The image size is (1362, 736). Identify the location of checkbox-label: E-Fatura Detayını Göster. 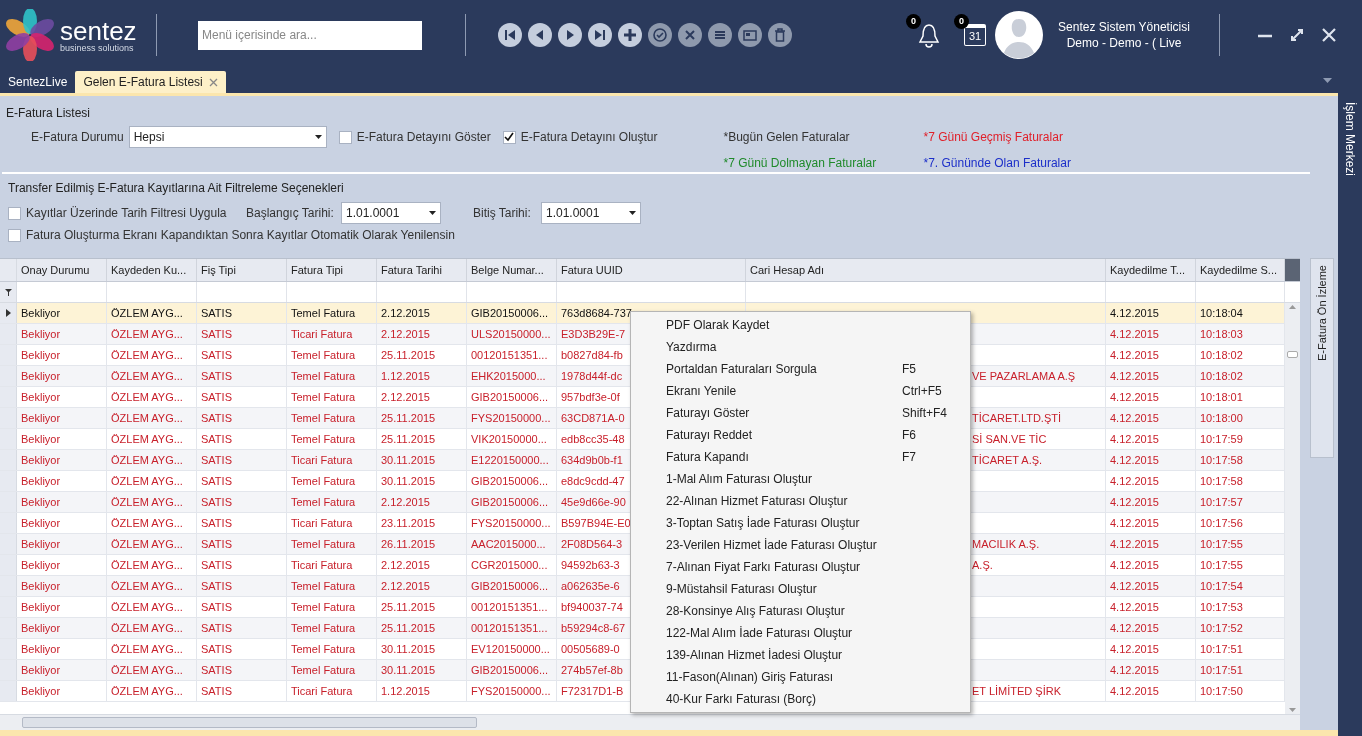
(423, 137).